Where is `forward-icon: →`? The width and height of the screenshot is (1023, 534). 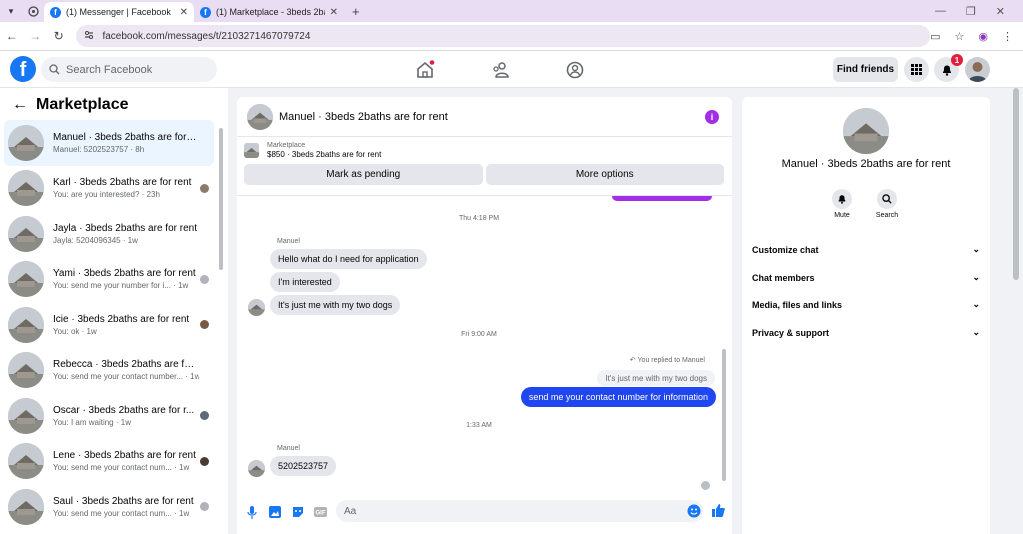 forward-icon: → is located at coordinates (34, 36).